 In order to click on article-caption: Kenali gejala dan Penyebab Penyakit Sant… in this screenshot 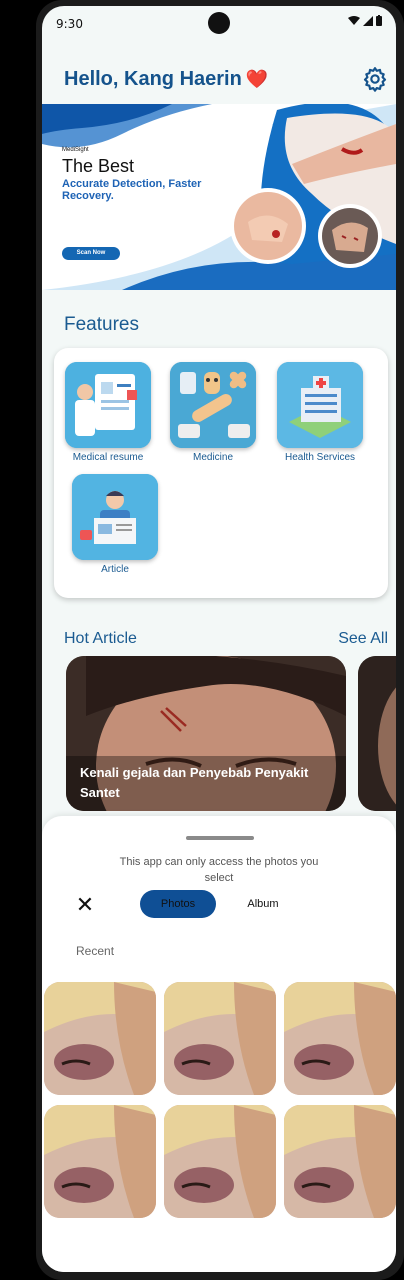, I will do `click(194, 782)`.